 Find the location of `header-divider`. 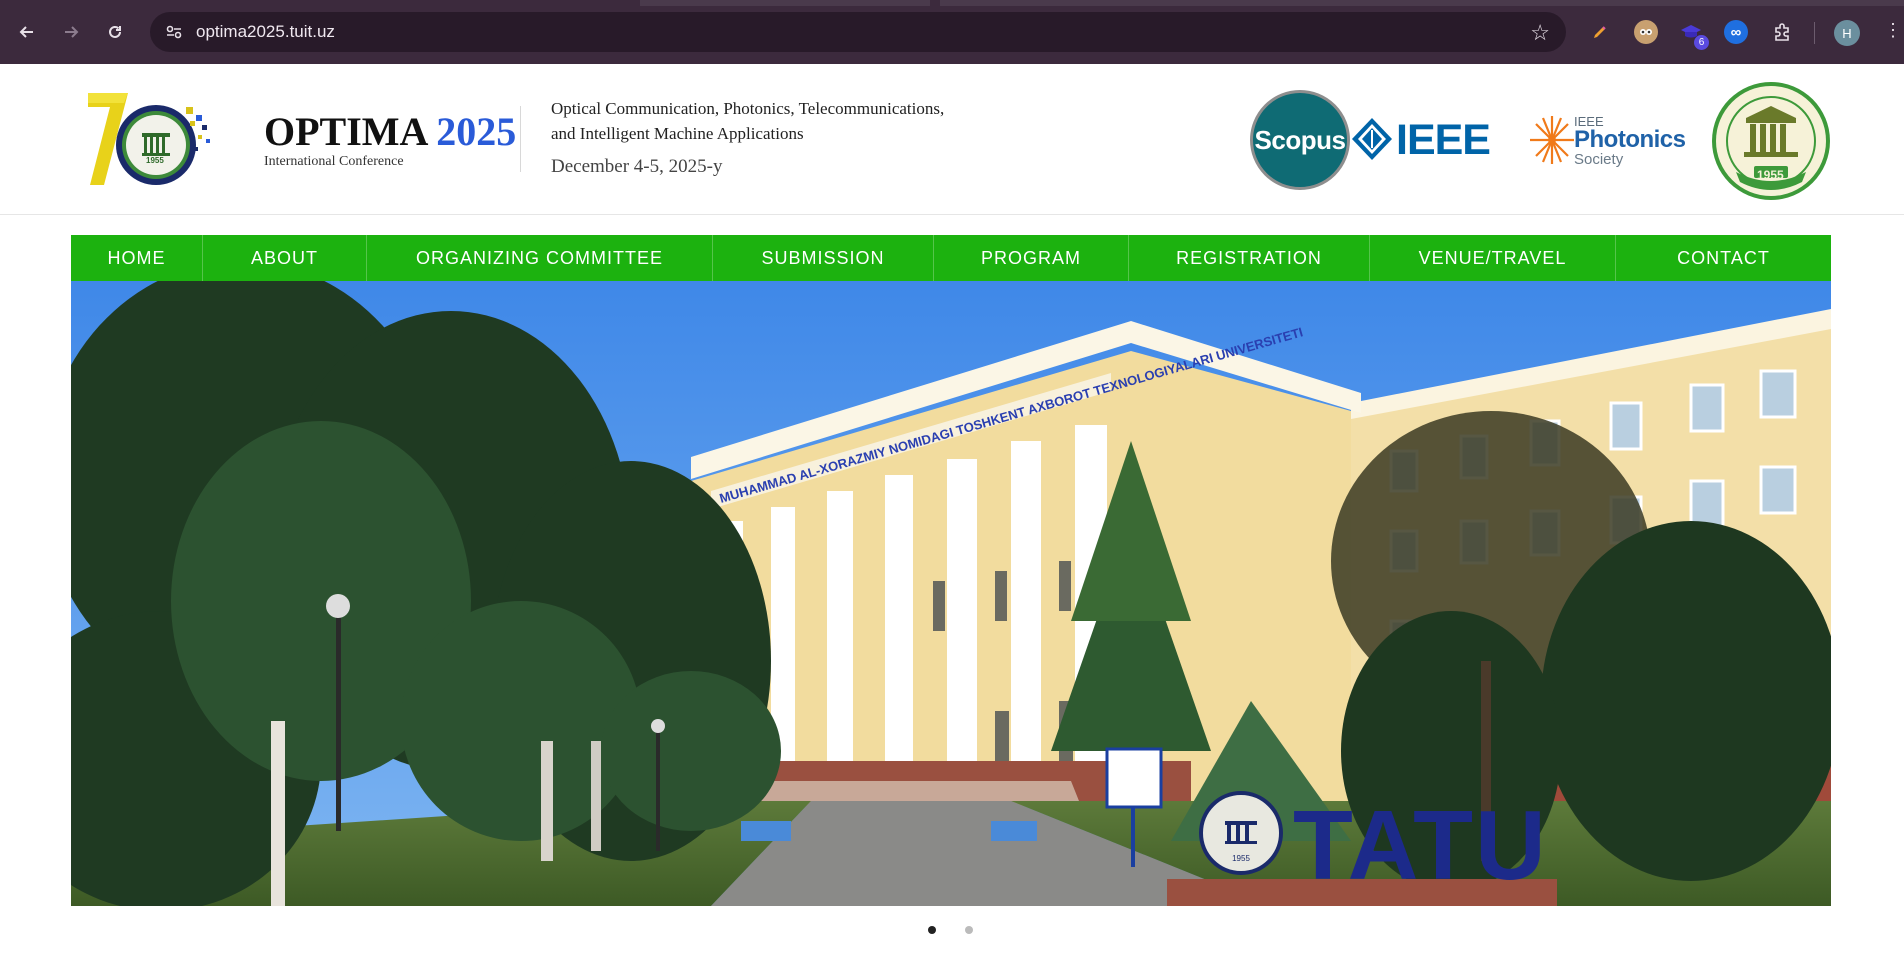

header-divider is located at coordinates (520, 139).